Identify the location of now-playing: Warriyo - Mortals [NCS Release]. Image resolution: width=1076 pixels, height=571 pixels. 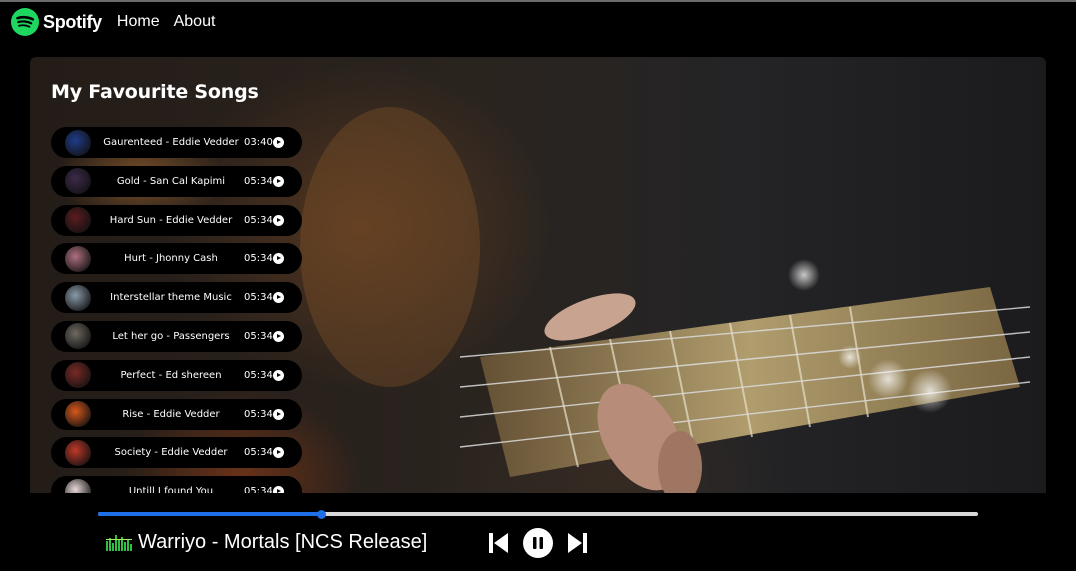
(266, 542).